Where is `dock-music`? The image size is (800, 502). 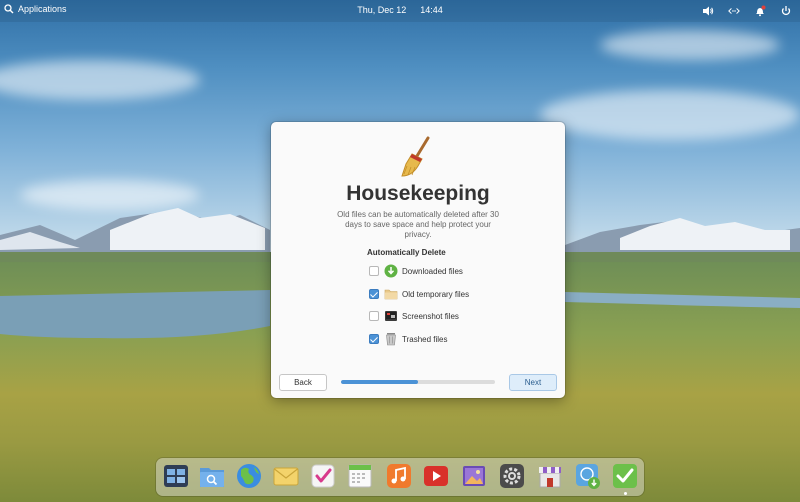 dock-music is located at coordinates (399, 476).